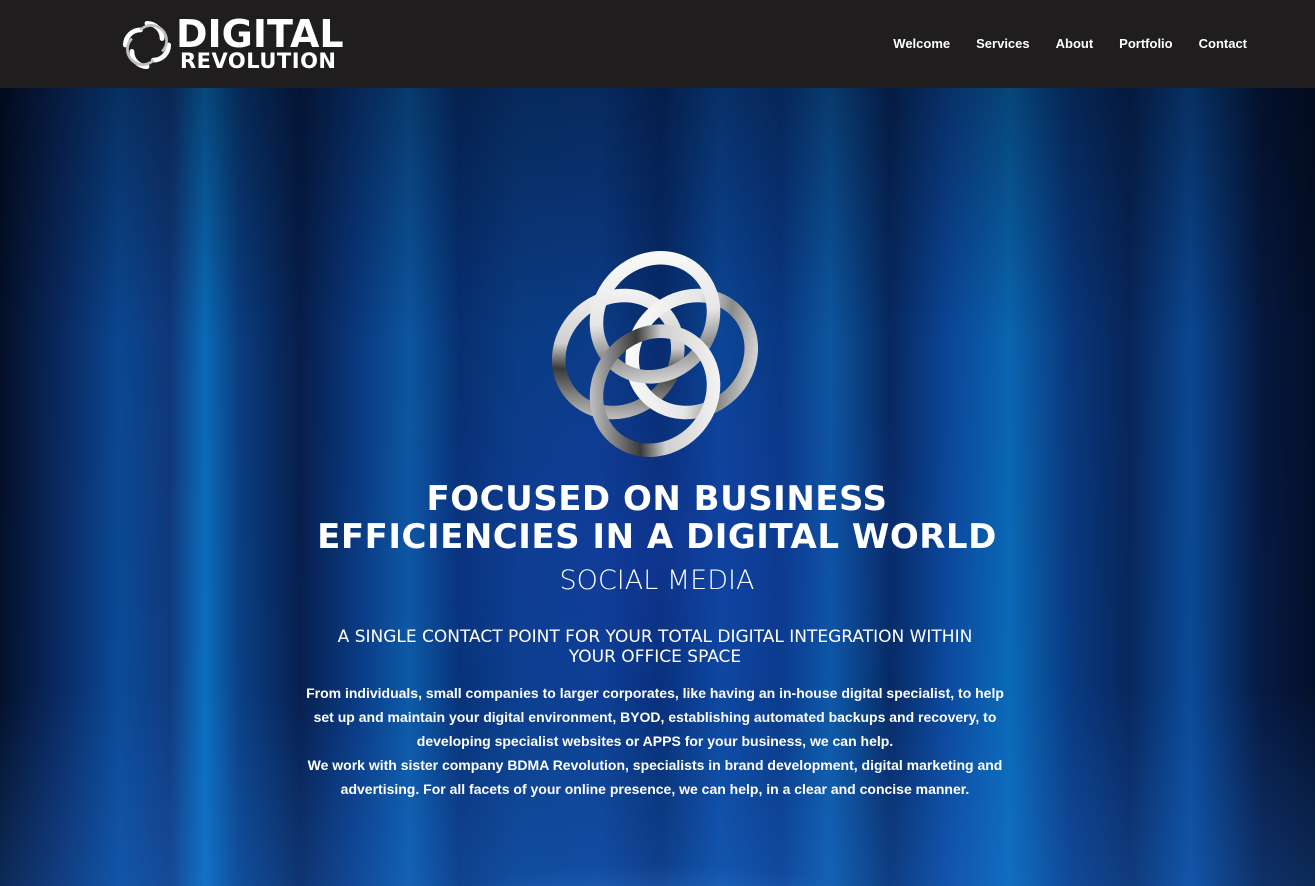 The image size is (1315, 886). I want to click on main-nav: Welcome Services About Portfolio Contact, so click(1057, 43).